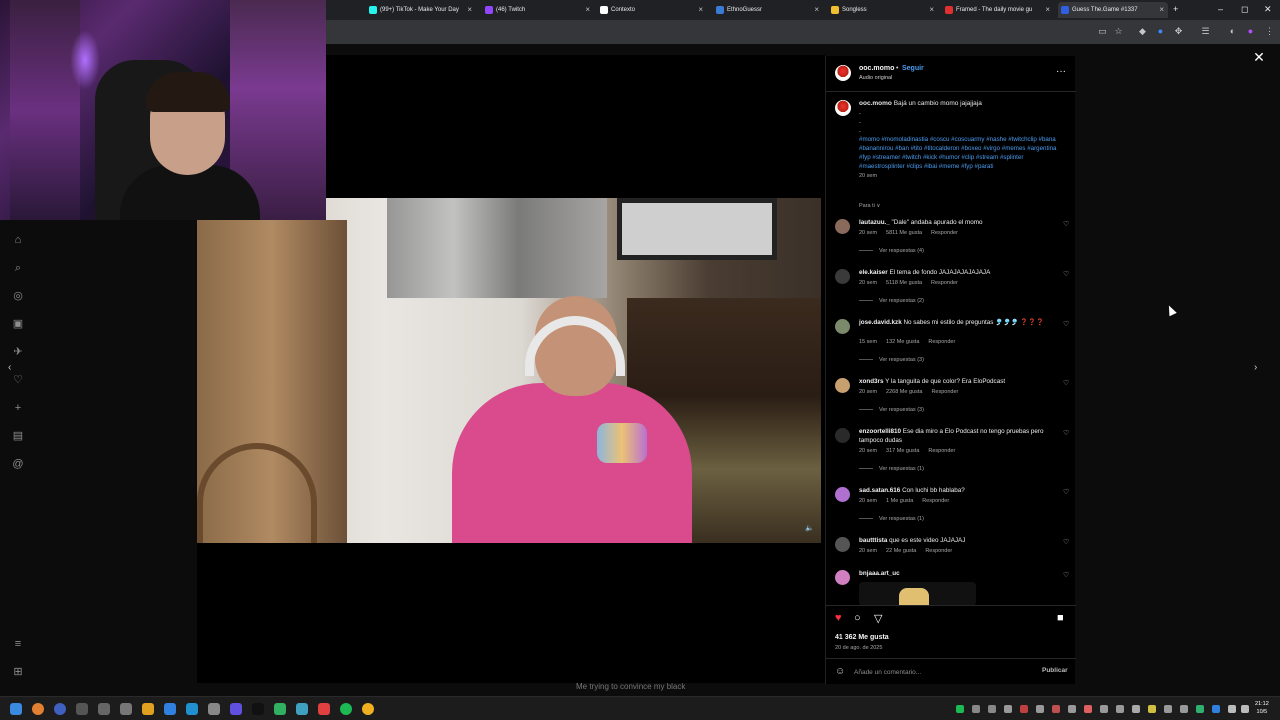 The height and width of the screenshot is (720, 1280). What do you see at coordinates (891, 301) in the screenshot?
I see `view-replies-button: Ver respuestas (2)` at bounding box center [891, 301].